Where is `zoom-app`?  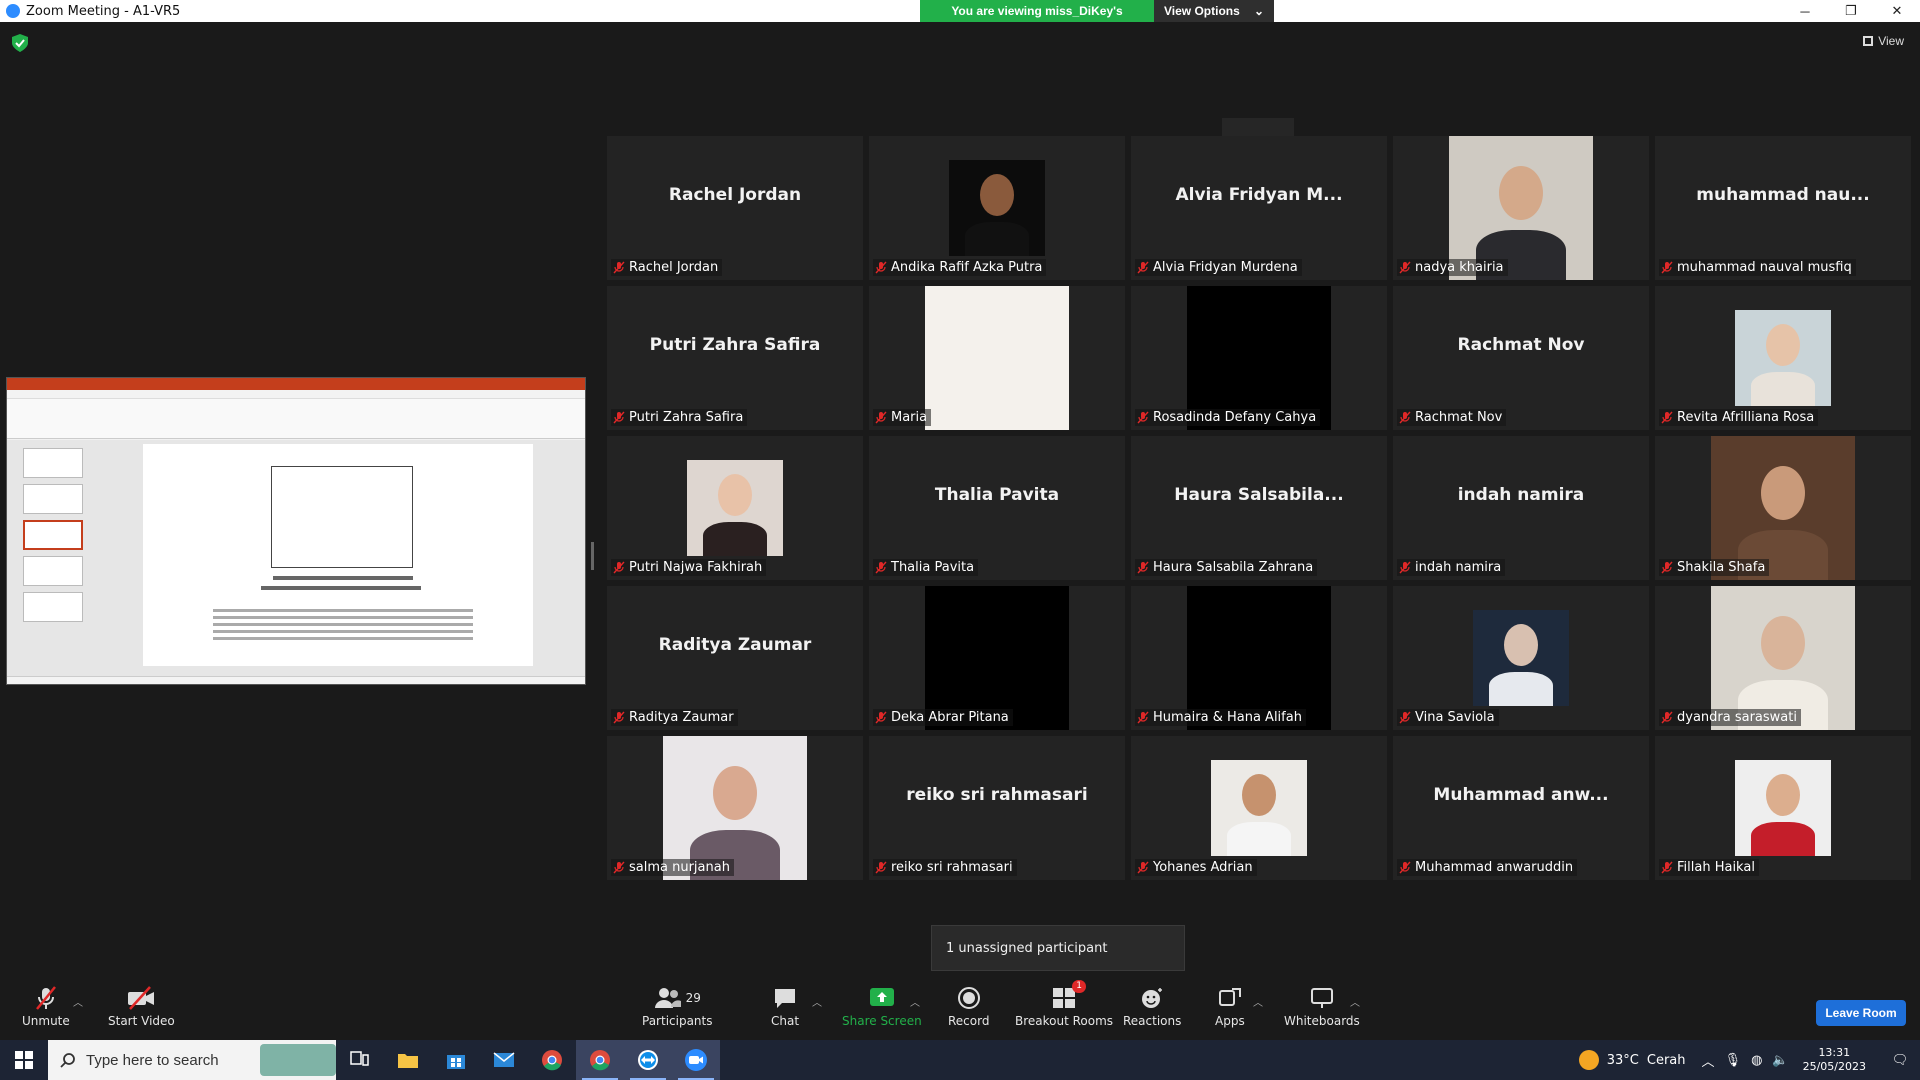 zoom-app is located at coordinates (696, 1060).